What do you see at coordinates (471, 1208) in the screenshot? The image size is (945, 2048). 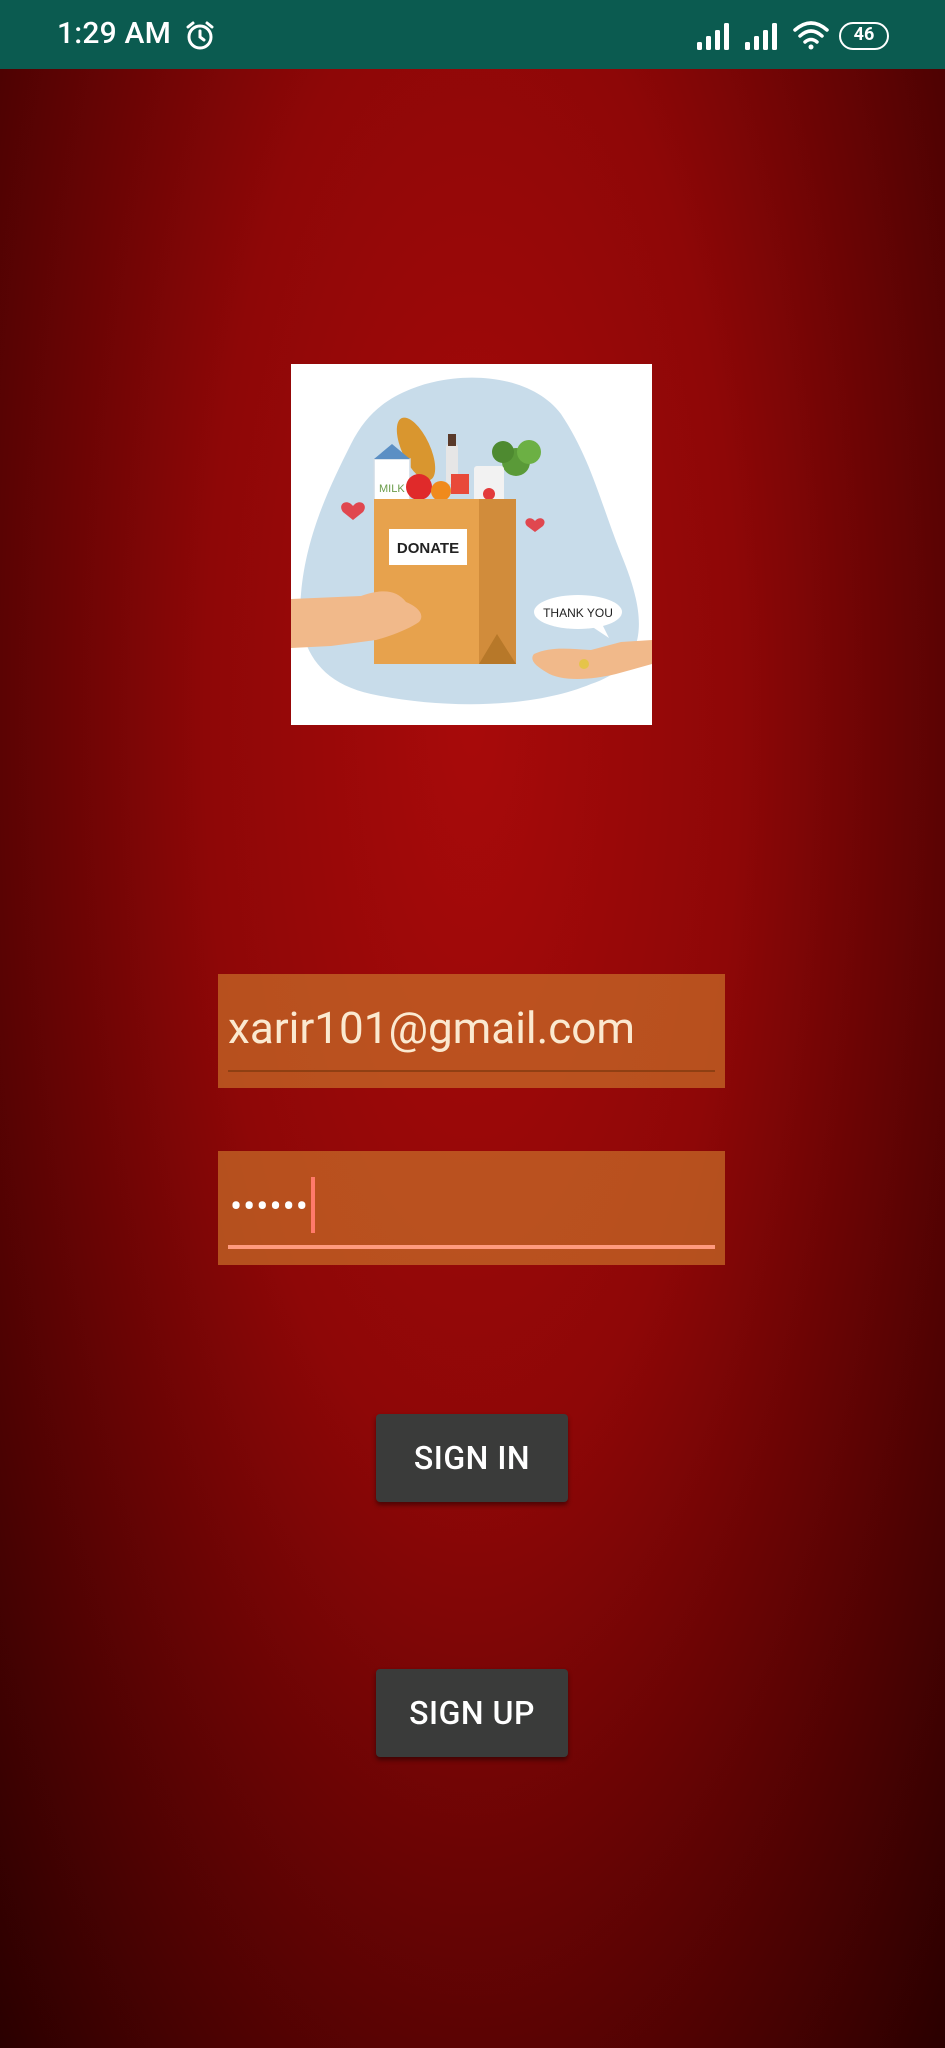 I see `password-field: ••••••` at bounding box center [471, 1208].